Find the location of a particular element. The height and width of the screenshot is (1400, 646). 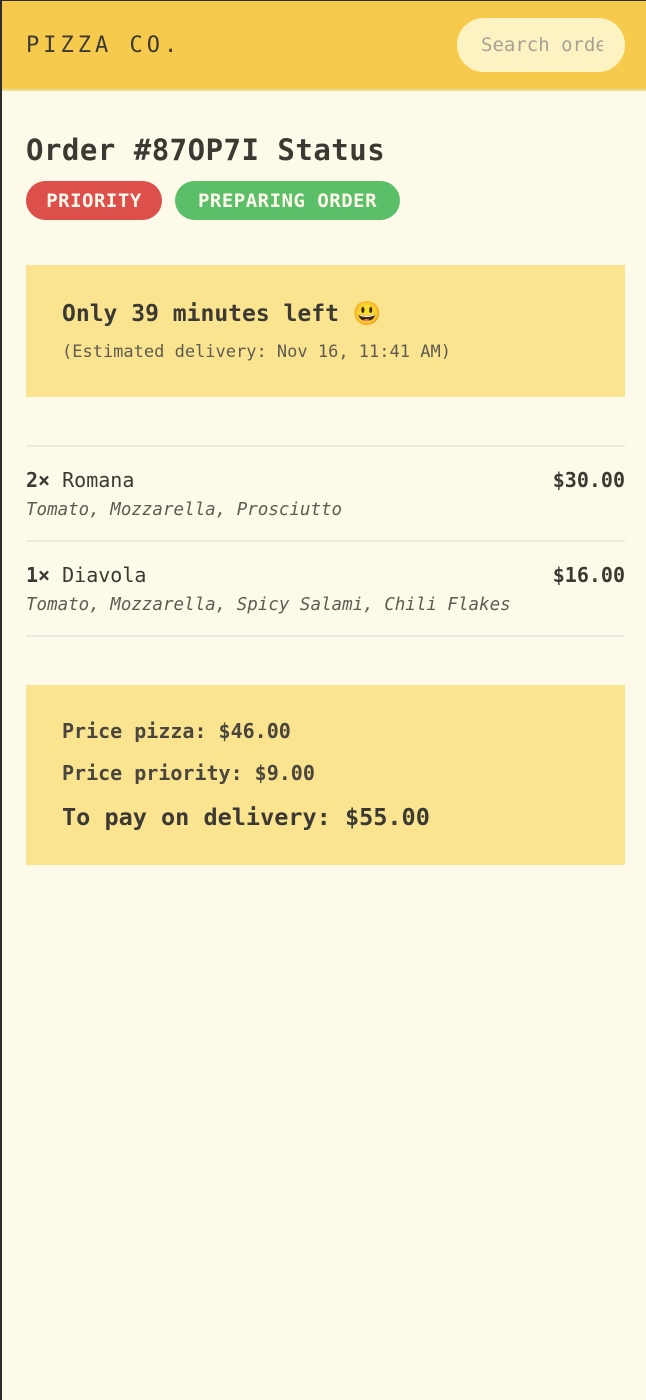

eta-countdown: Only 39 minutes left 😃 is located at coordinates (222, 314).